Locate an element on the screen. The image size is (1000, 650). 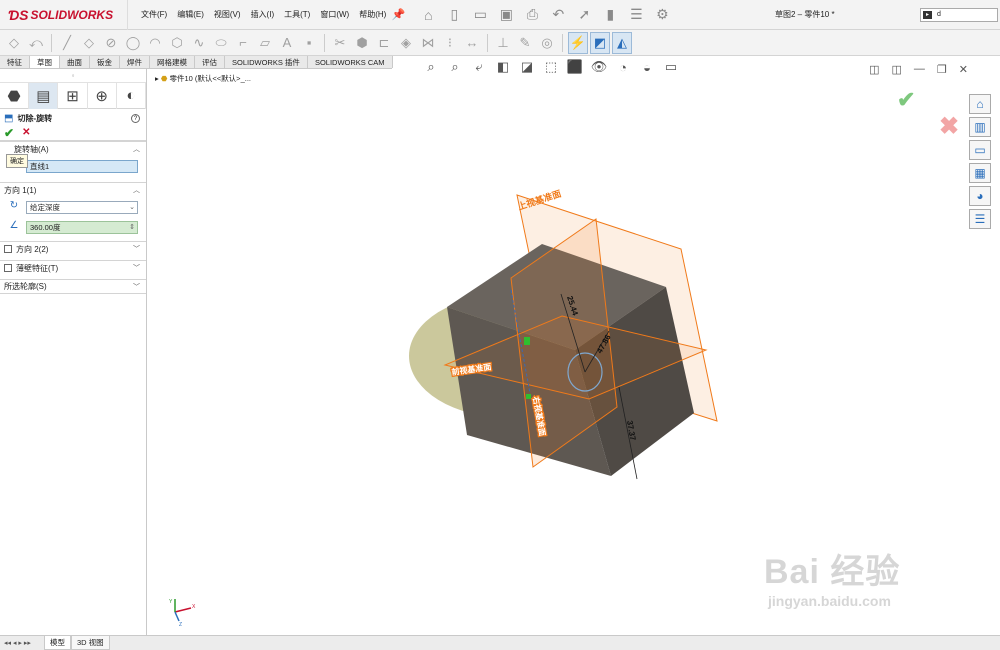
tab-mesh-modeling: 网格建模 is located at coordinates (172, 62).